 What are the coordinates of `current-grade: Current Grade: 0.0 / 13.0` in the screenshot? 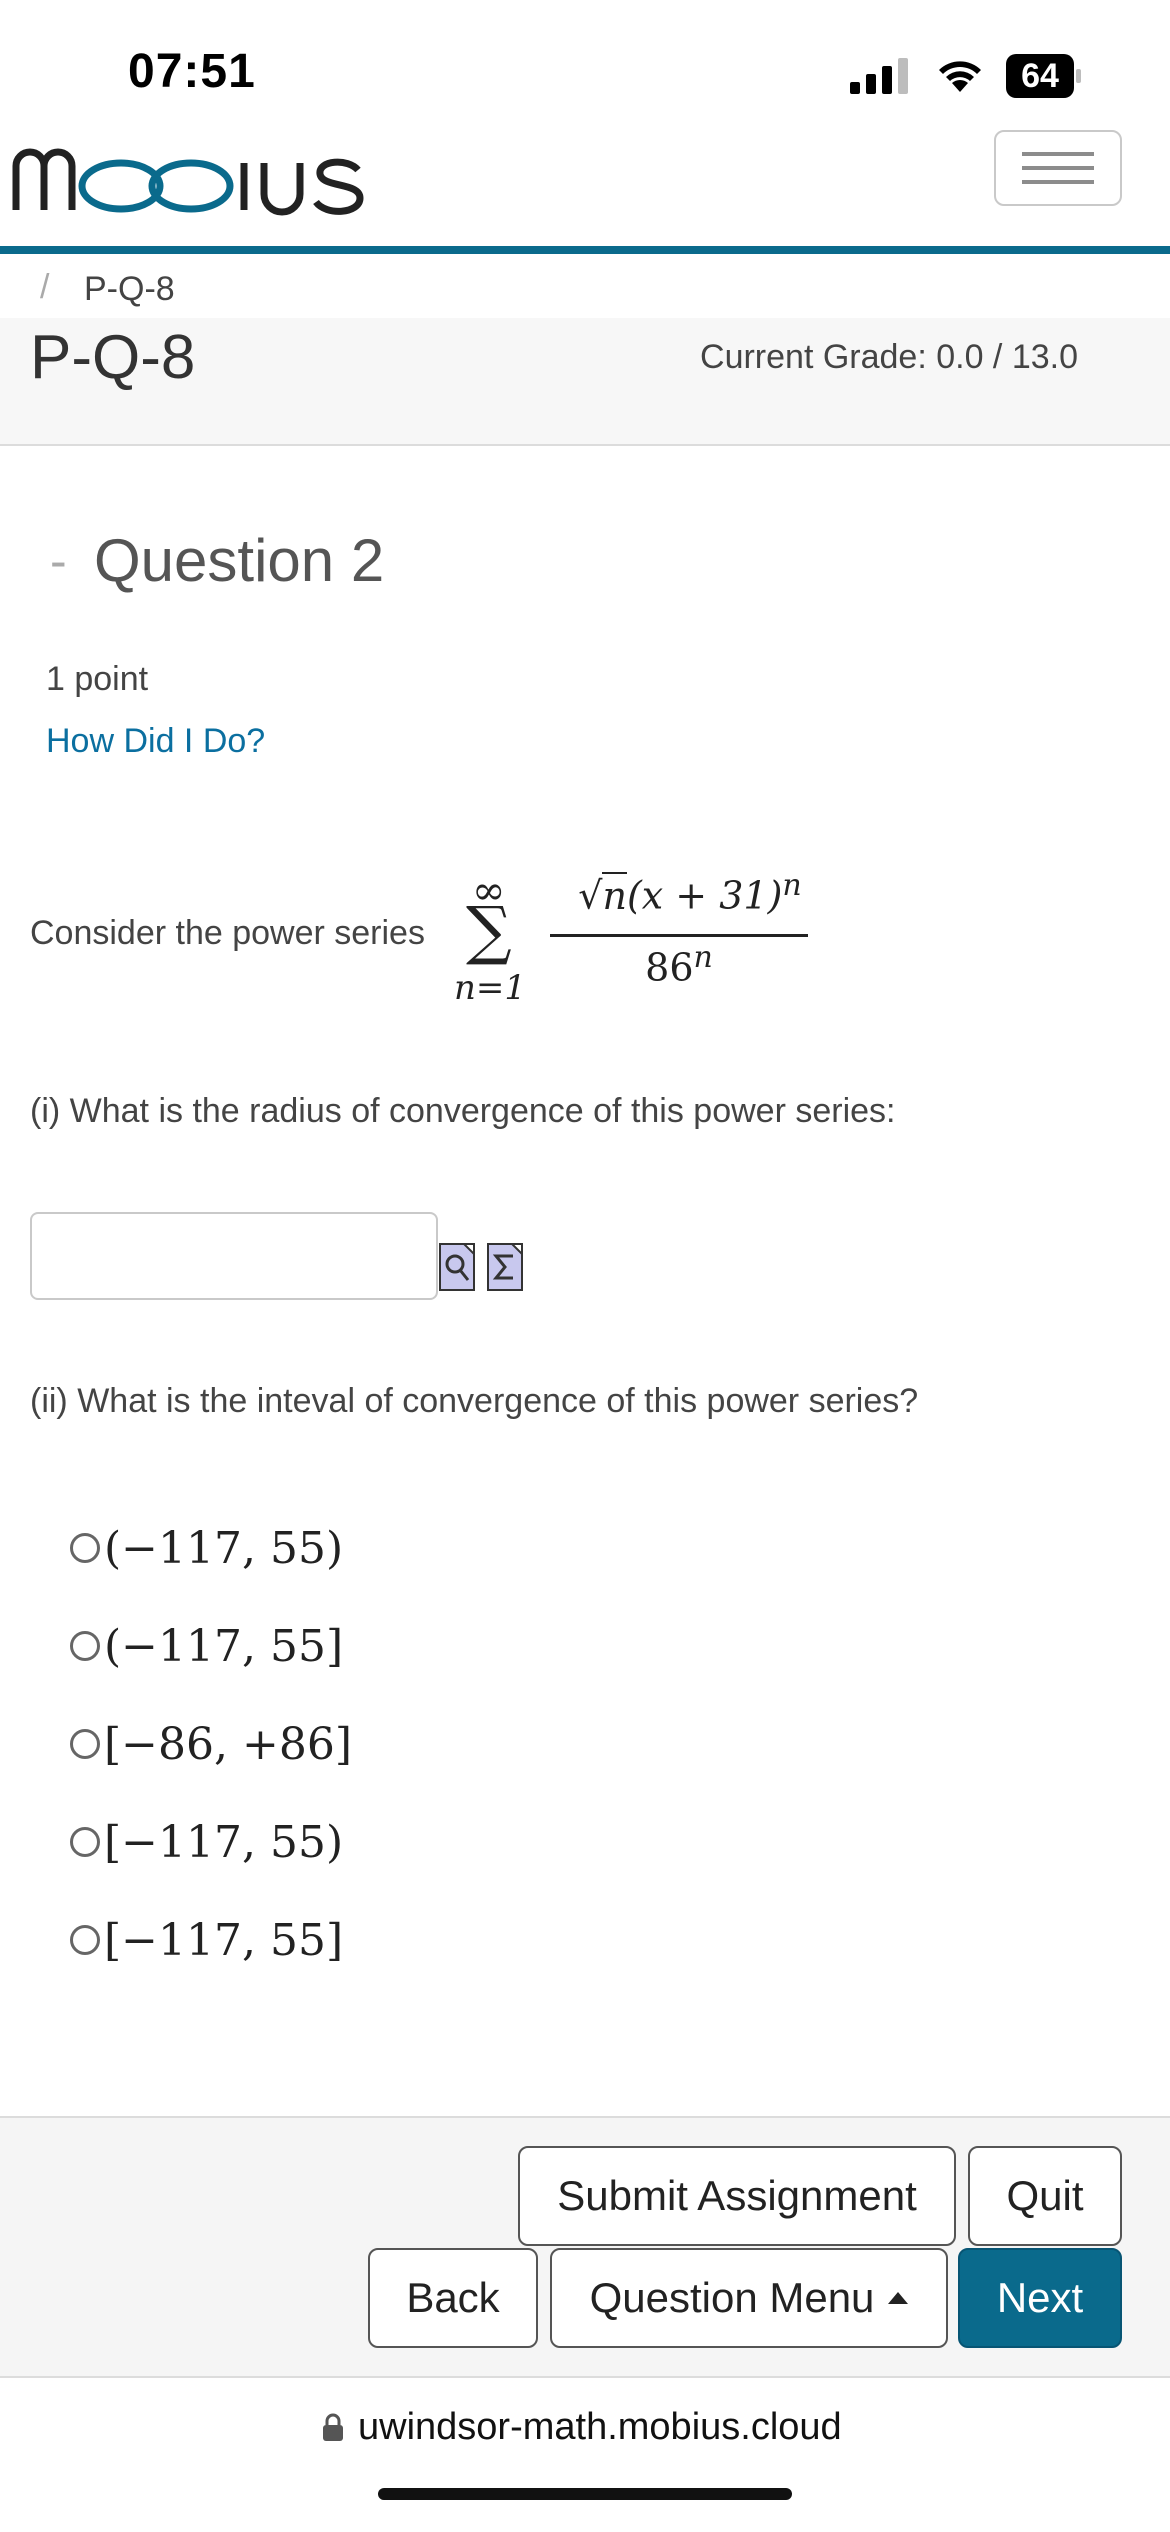 It's located at (889, 357).